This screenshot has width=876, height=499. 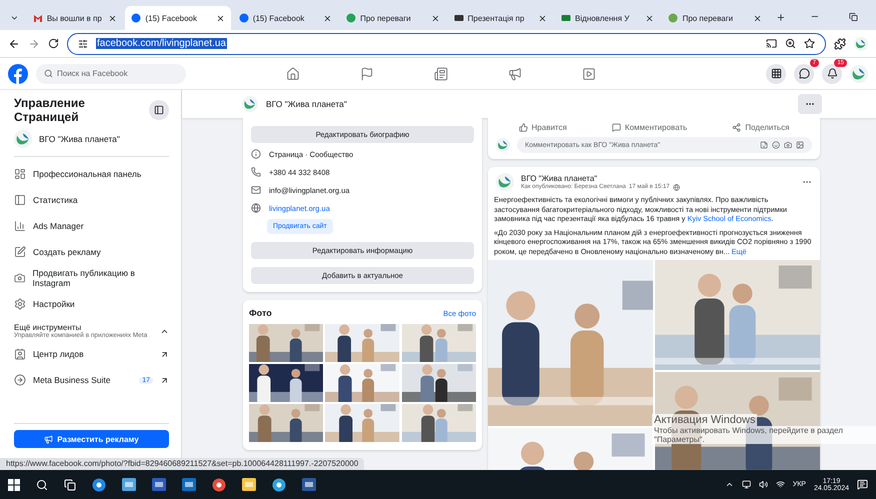 I want to click on pencil-icon, so click(x=20, y=252).